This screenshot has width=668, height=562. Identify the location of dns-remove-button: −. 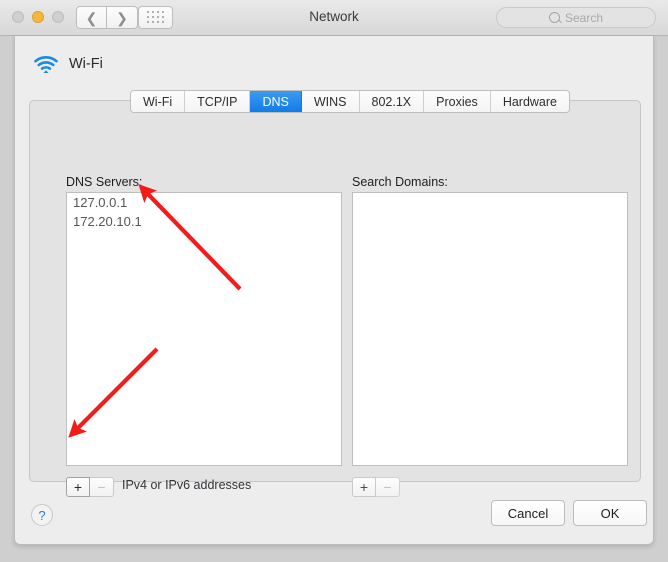
(102, 487).